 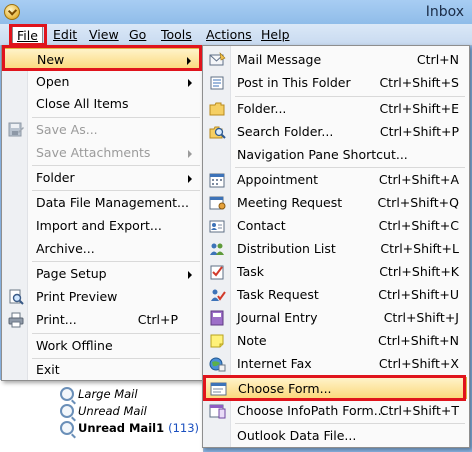 I want to click on file-menu-new: New, so click(x=102, y=59).